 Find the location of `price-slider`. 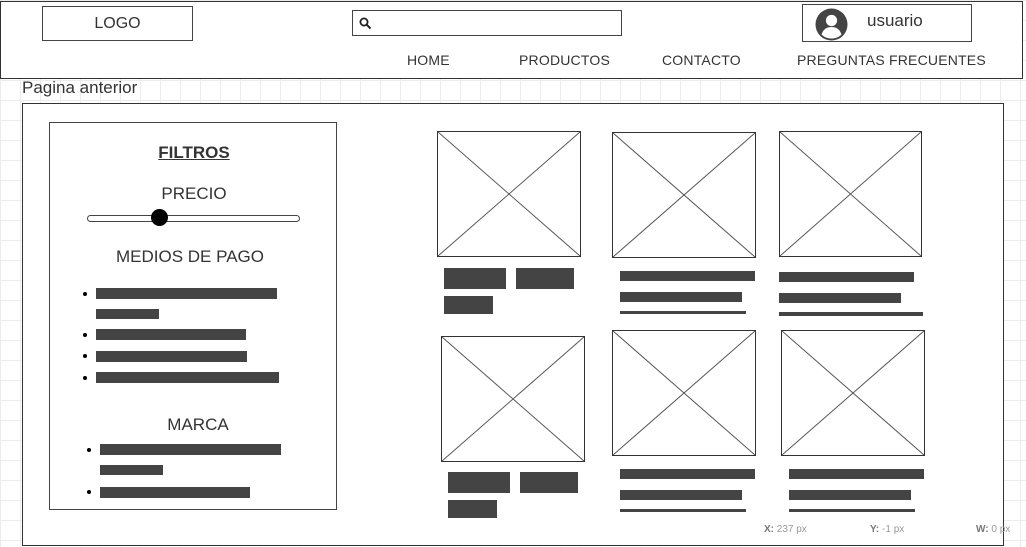

price-slider is located at coordinates (193, 218).